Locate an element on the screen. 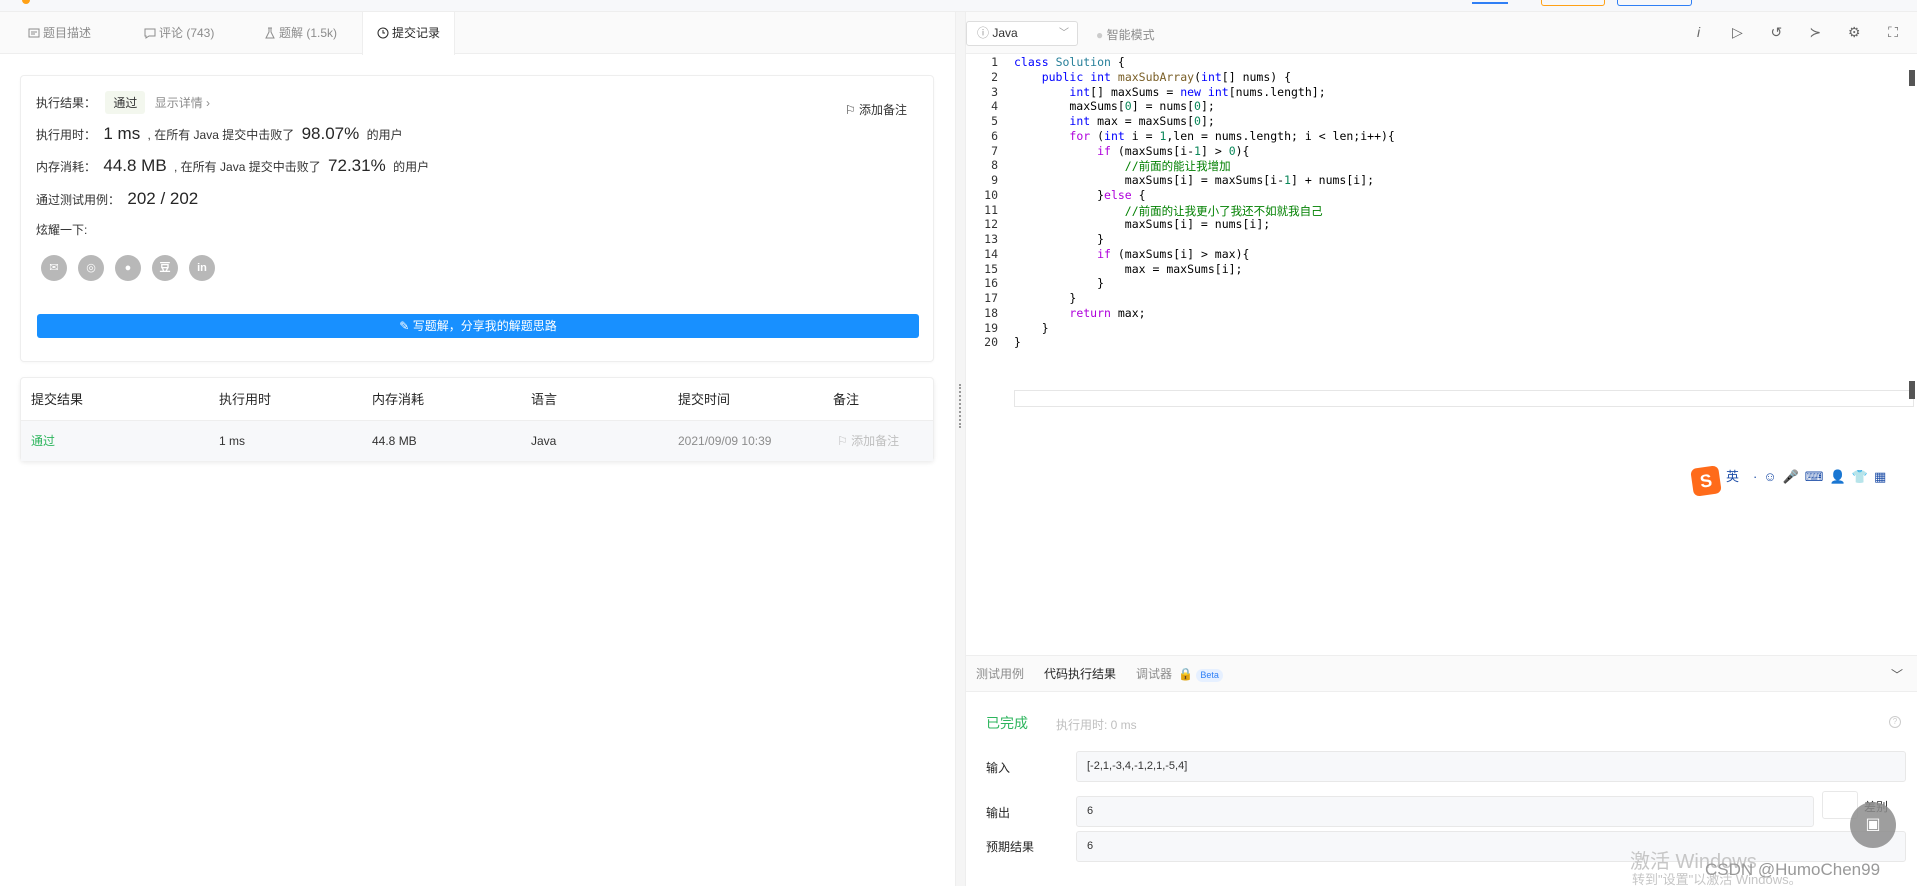 The height and width of the screenshot is (888, 1917). line-number: 3 is located at coordinates (994, 91).